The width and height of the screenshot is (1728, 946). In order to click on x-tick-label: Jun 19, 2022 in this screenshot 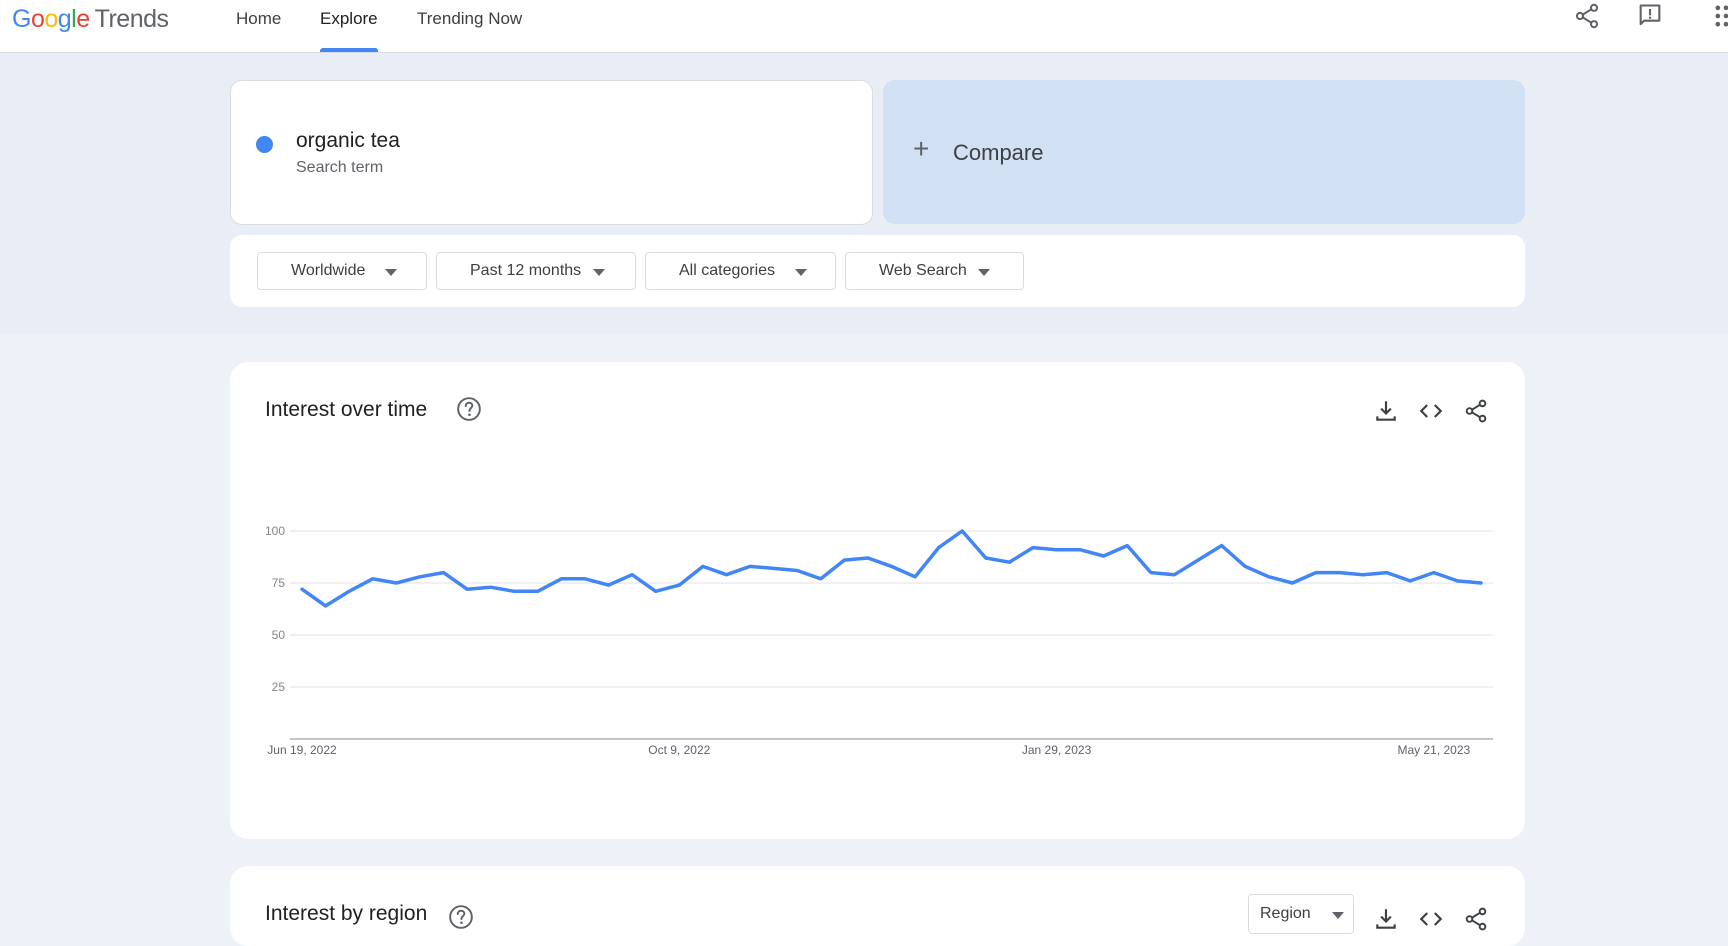, I will do `click(302, 750)`.